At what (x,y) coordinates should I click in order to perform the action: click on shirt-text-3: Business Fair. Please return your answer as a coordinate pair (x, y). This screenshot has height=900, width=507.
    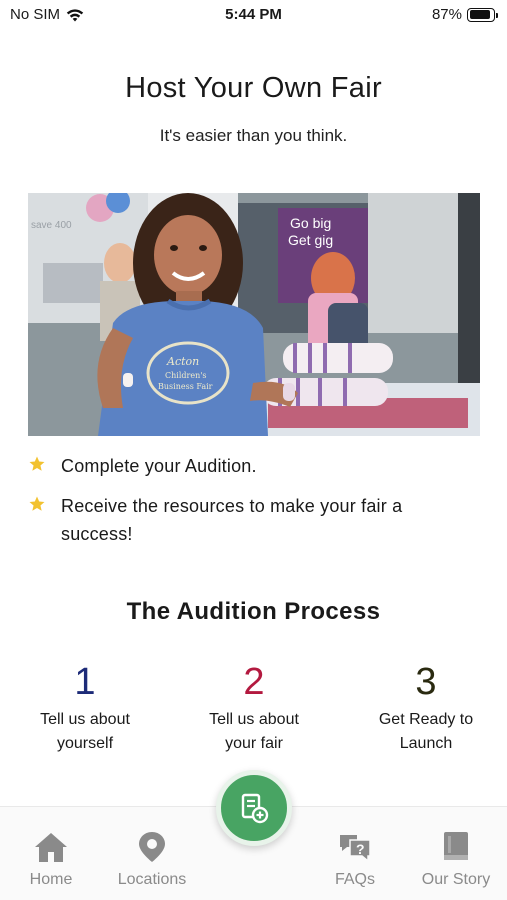
    Looking at the image, I should click on (185, 386).